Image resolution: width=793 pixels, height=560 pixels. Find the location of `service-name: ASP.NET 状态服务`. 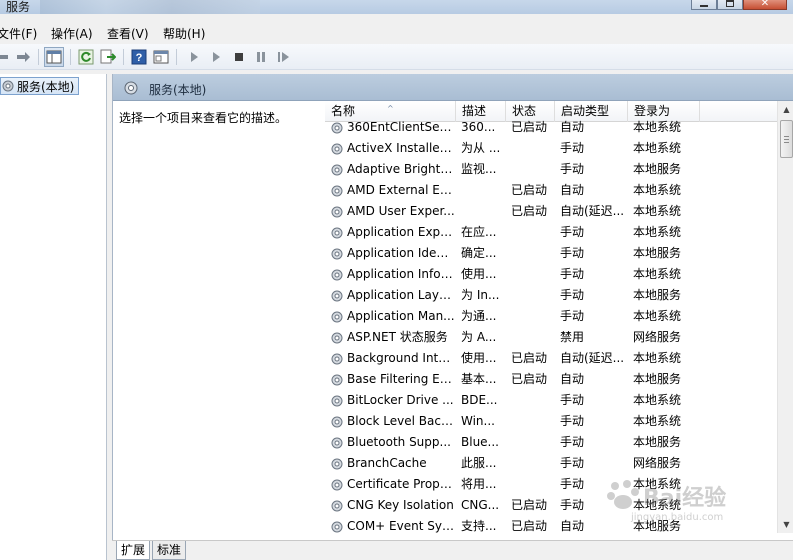

service-name: ASP.NET 状态服务 is located at coordinates (397, 337).